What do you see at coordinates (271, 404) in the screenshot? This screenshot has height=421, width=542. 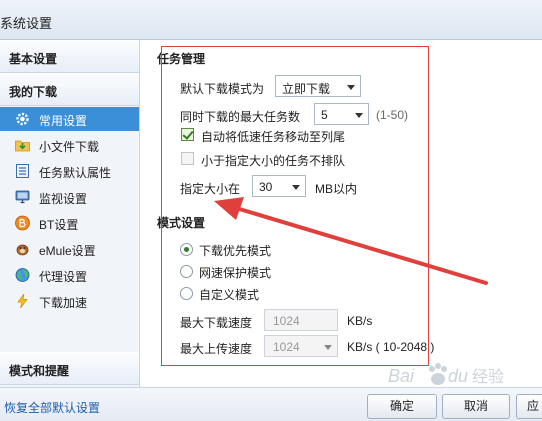 I see `dialog-footer: 恢复全部默认设置 确定 取消 应` at bounding box center [271, 404].